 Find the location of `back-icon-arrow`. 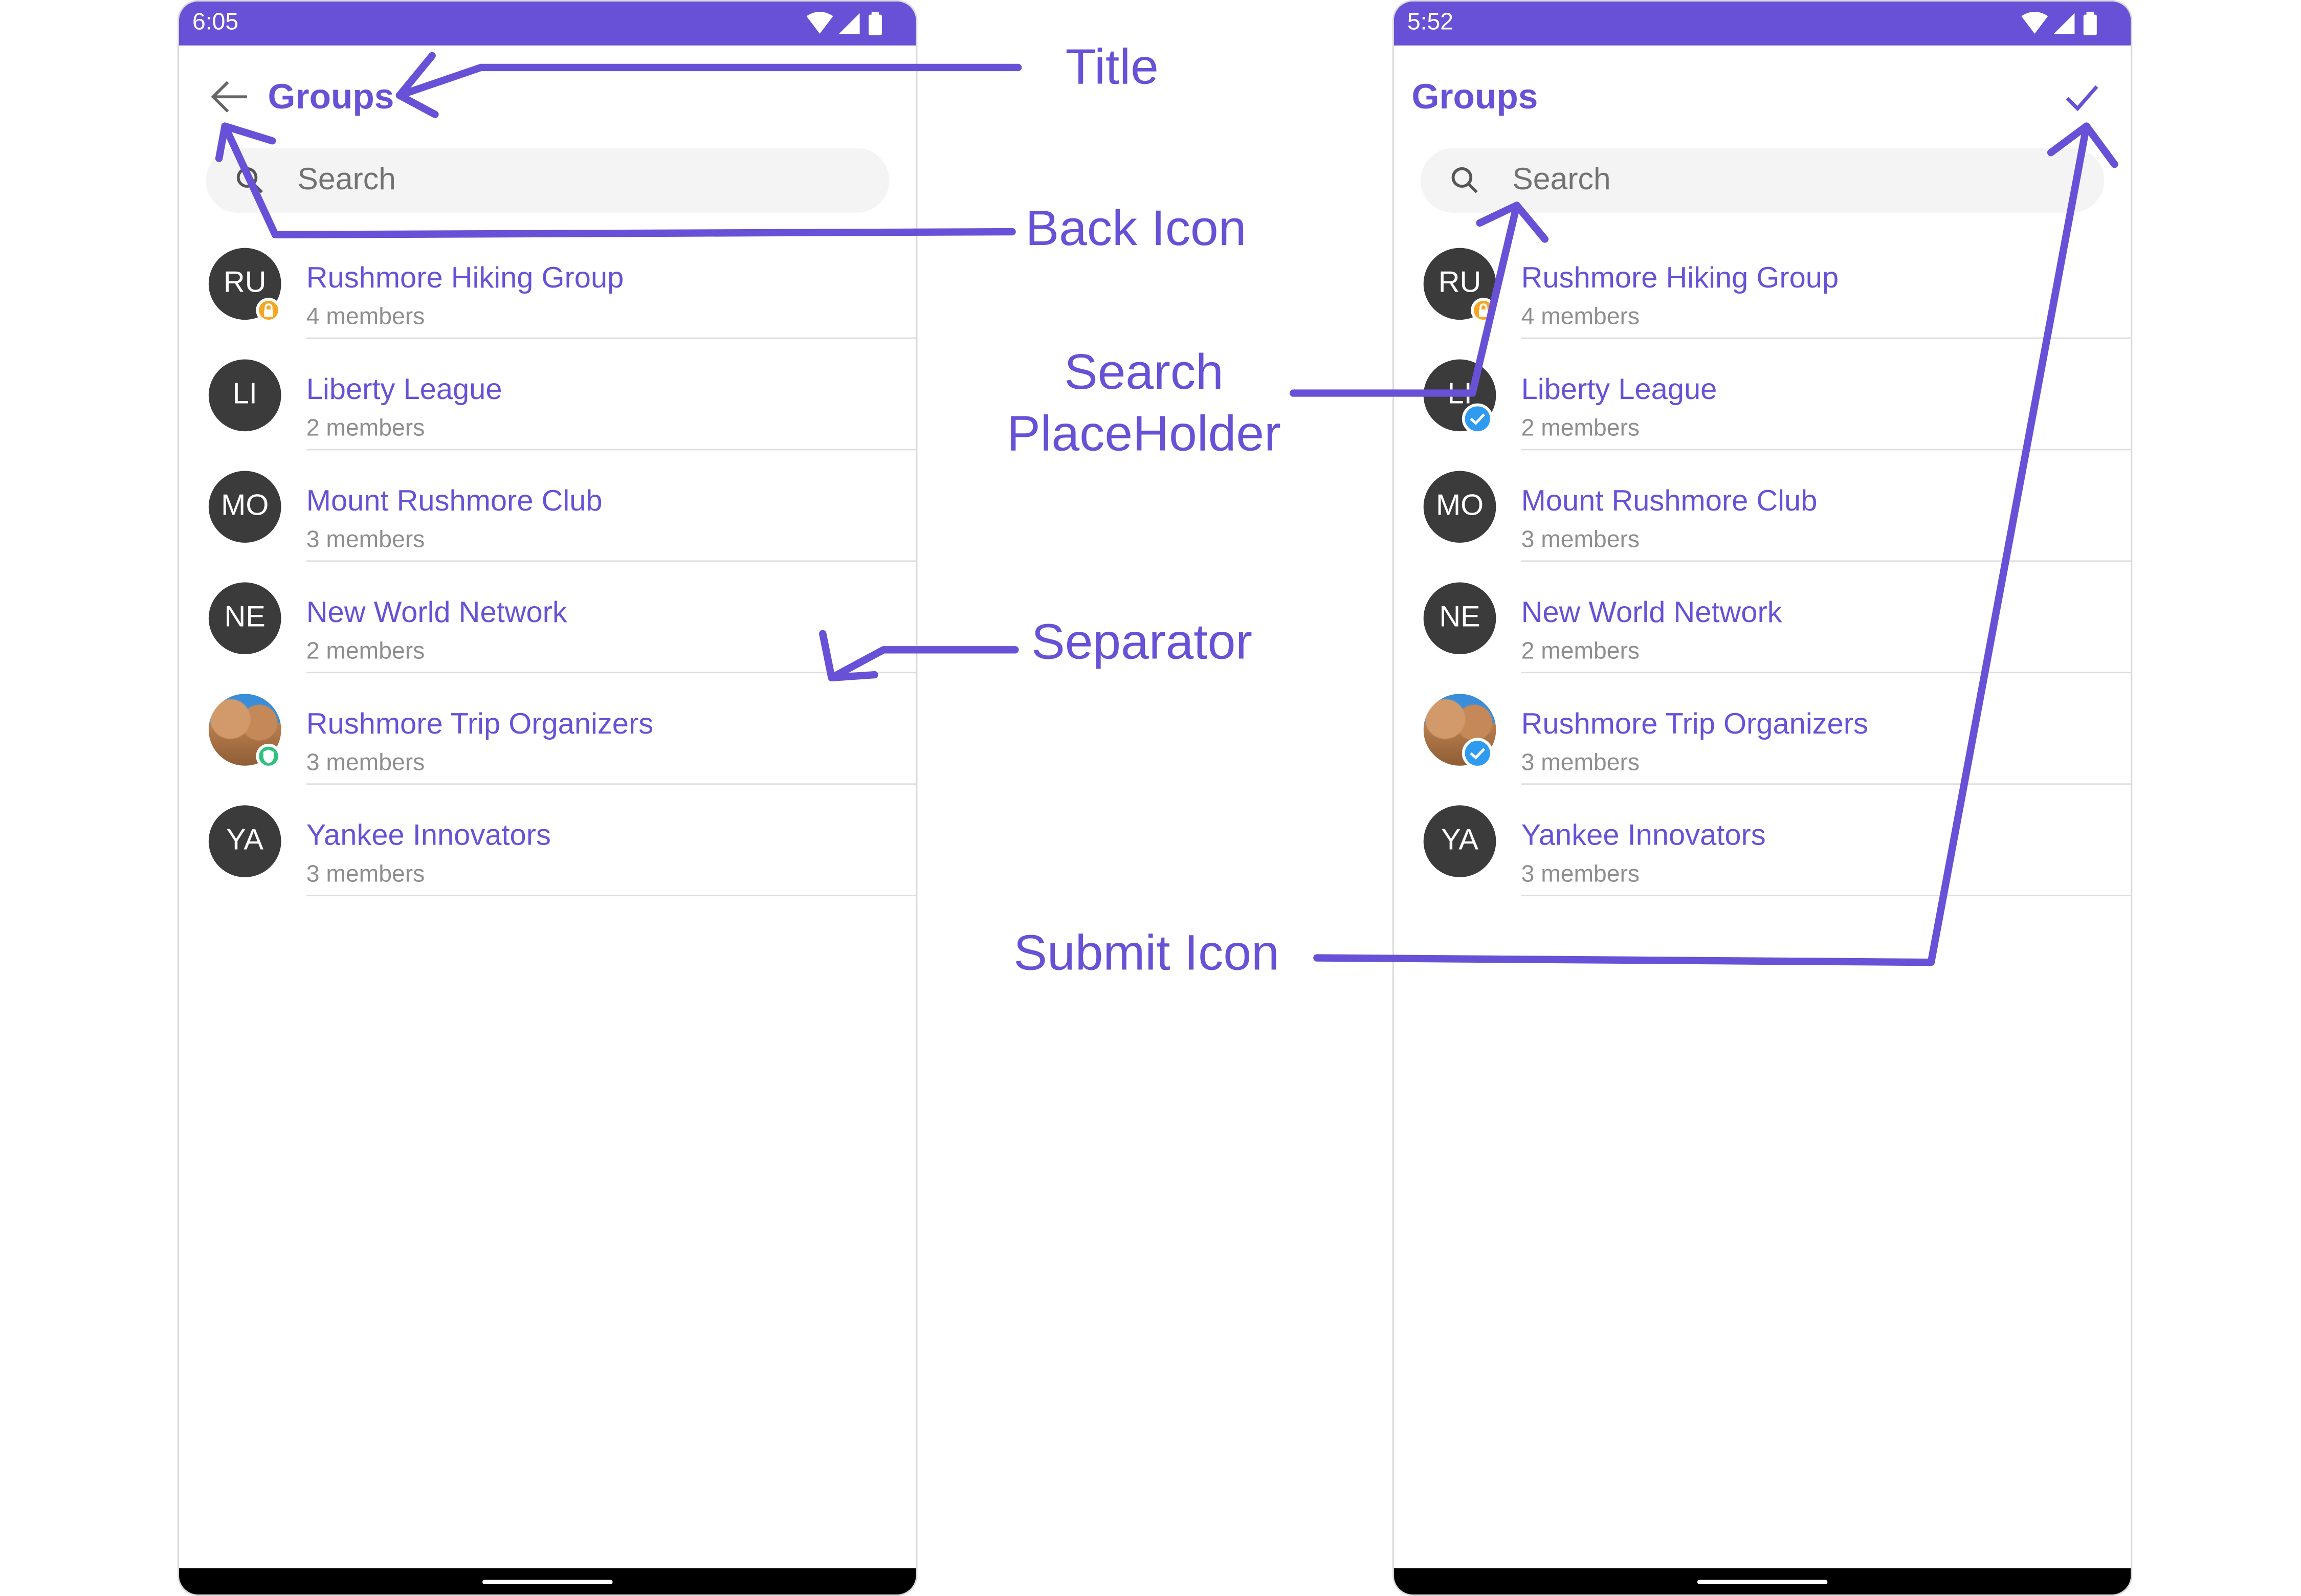

back-icon-arrow is located at coordinates (618, 180).